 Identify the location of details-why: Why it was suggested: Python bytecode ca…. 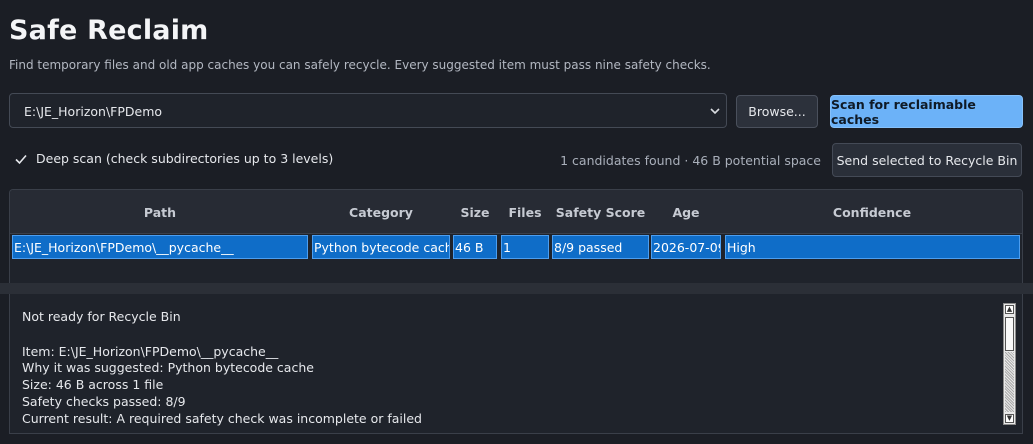
(168, 367).